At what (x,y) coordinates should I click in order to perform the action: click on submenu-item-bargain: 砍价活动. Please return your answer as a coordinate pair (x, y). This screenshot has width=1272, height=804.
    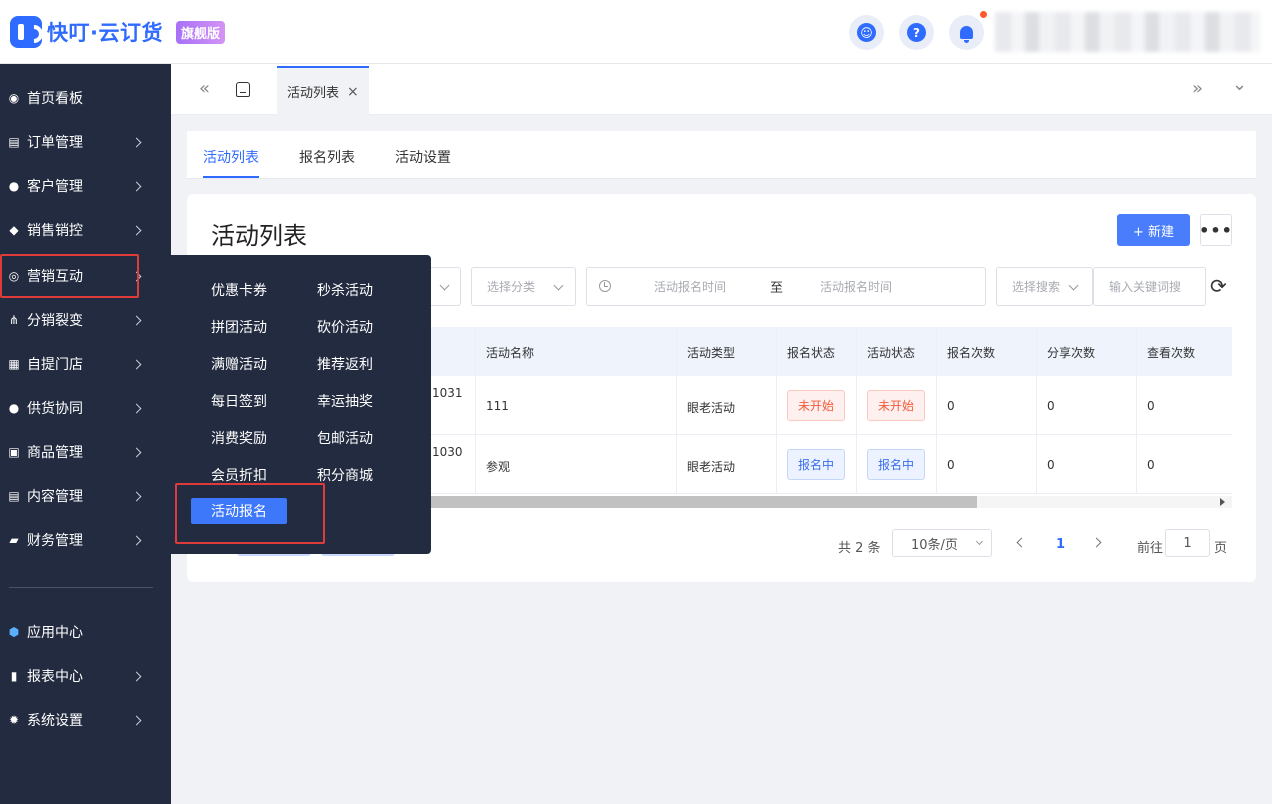
    Looking at the image, I should click on (345, 327).